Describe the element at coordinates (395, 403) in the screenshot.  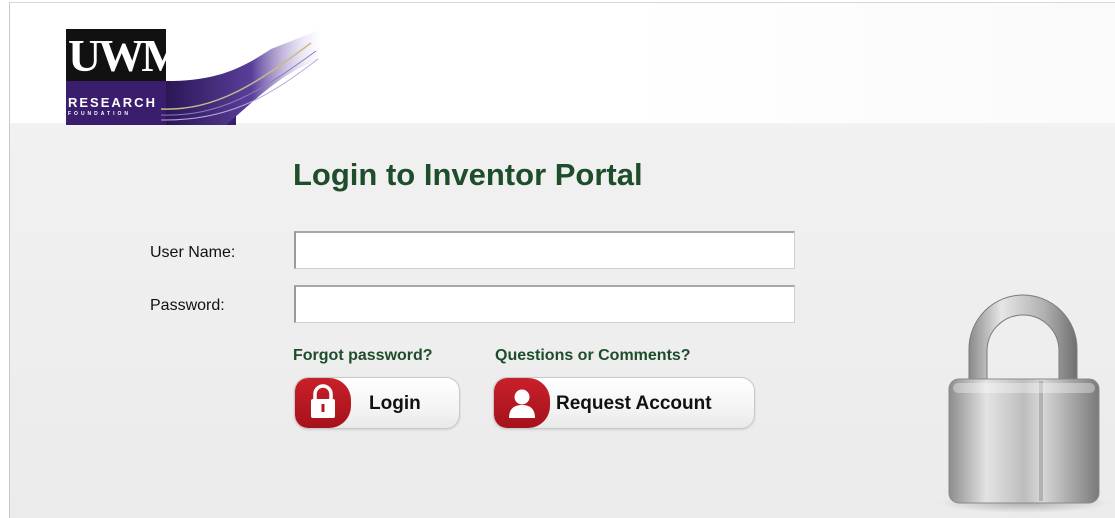
I see `login-button-label: Login` at that location.